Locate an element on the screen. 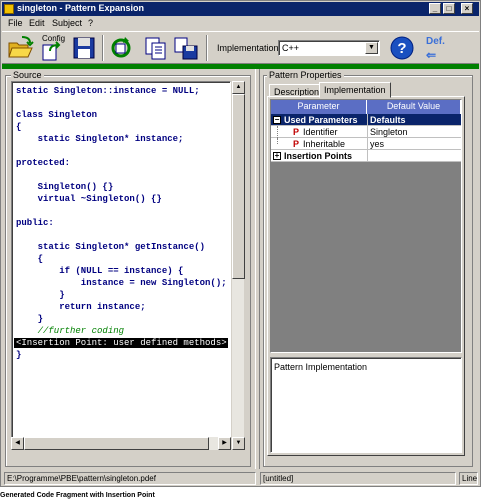  defaults-button: Def. ⇐ is located at coordinates (437, 49).